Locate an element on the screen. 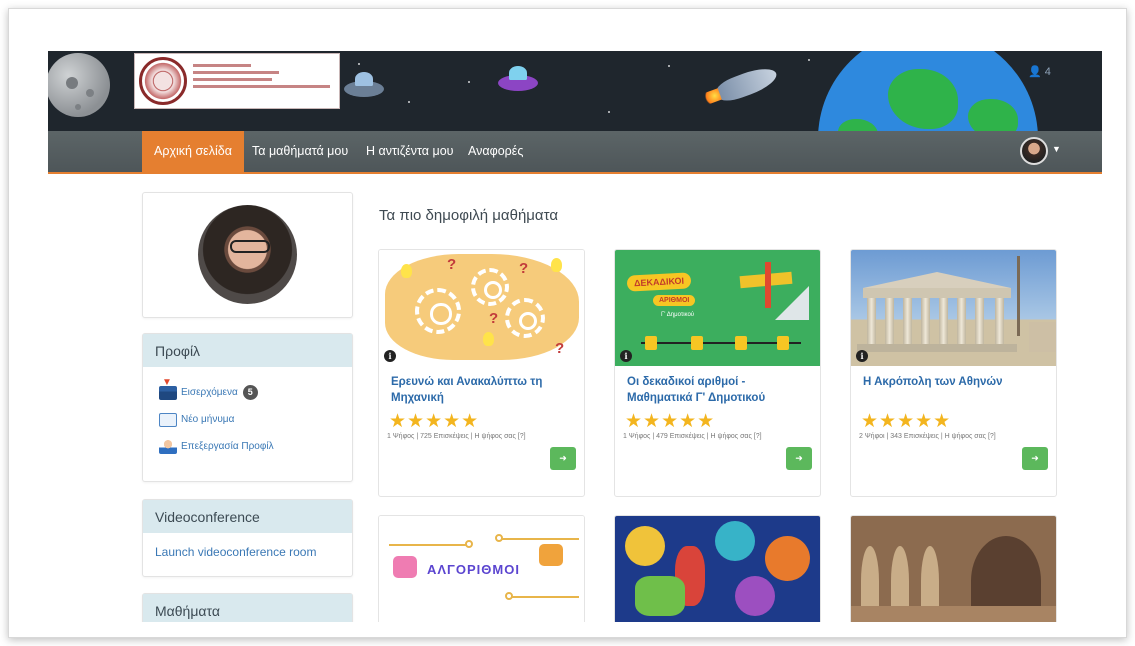 This screenshot has width=1135, height=646. parthenon-illustration is located at coordinates (937, 312).